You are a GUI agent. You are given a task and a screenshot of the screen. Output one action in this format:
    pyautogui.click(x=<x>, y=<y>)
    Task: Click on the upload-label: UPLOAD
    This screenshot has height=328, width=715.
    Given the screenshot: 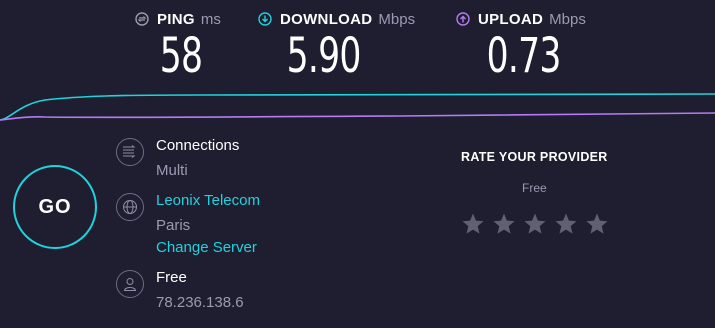 What is the action you would take?
    pyautogui.click(x=511, y=19)
    